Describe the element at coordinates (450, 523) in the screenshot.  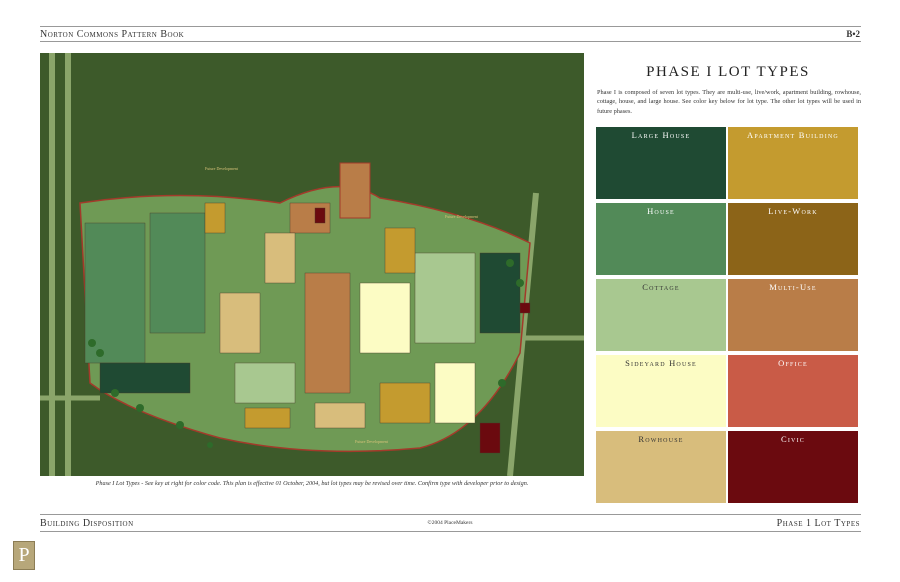
I see `copyright: ©2004 PlaceMakers` at that location.